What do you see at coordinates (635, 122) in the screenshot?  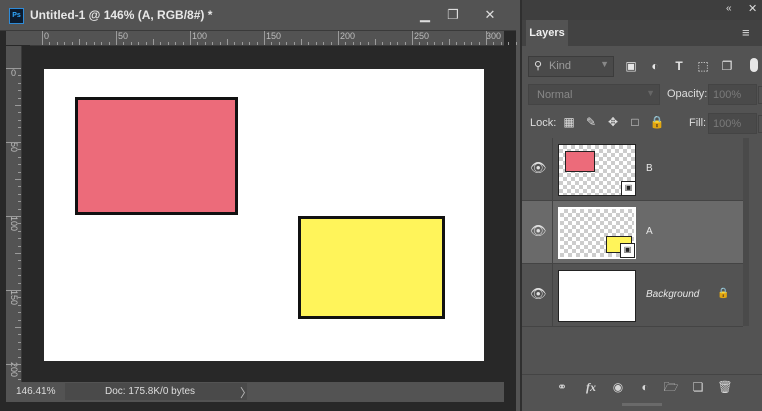 I see `lock-artboard-icon: □` at bounding box center [635, 122].